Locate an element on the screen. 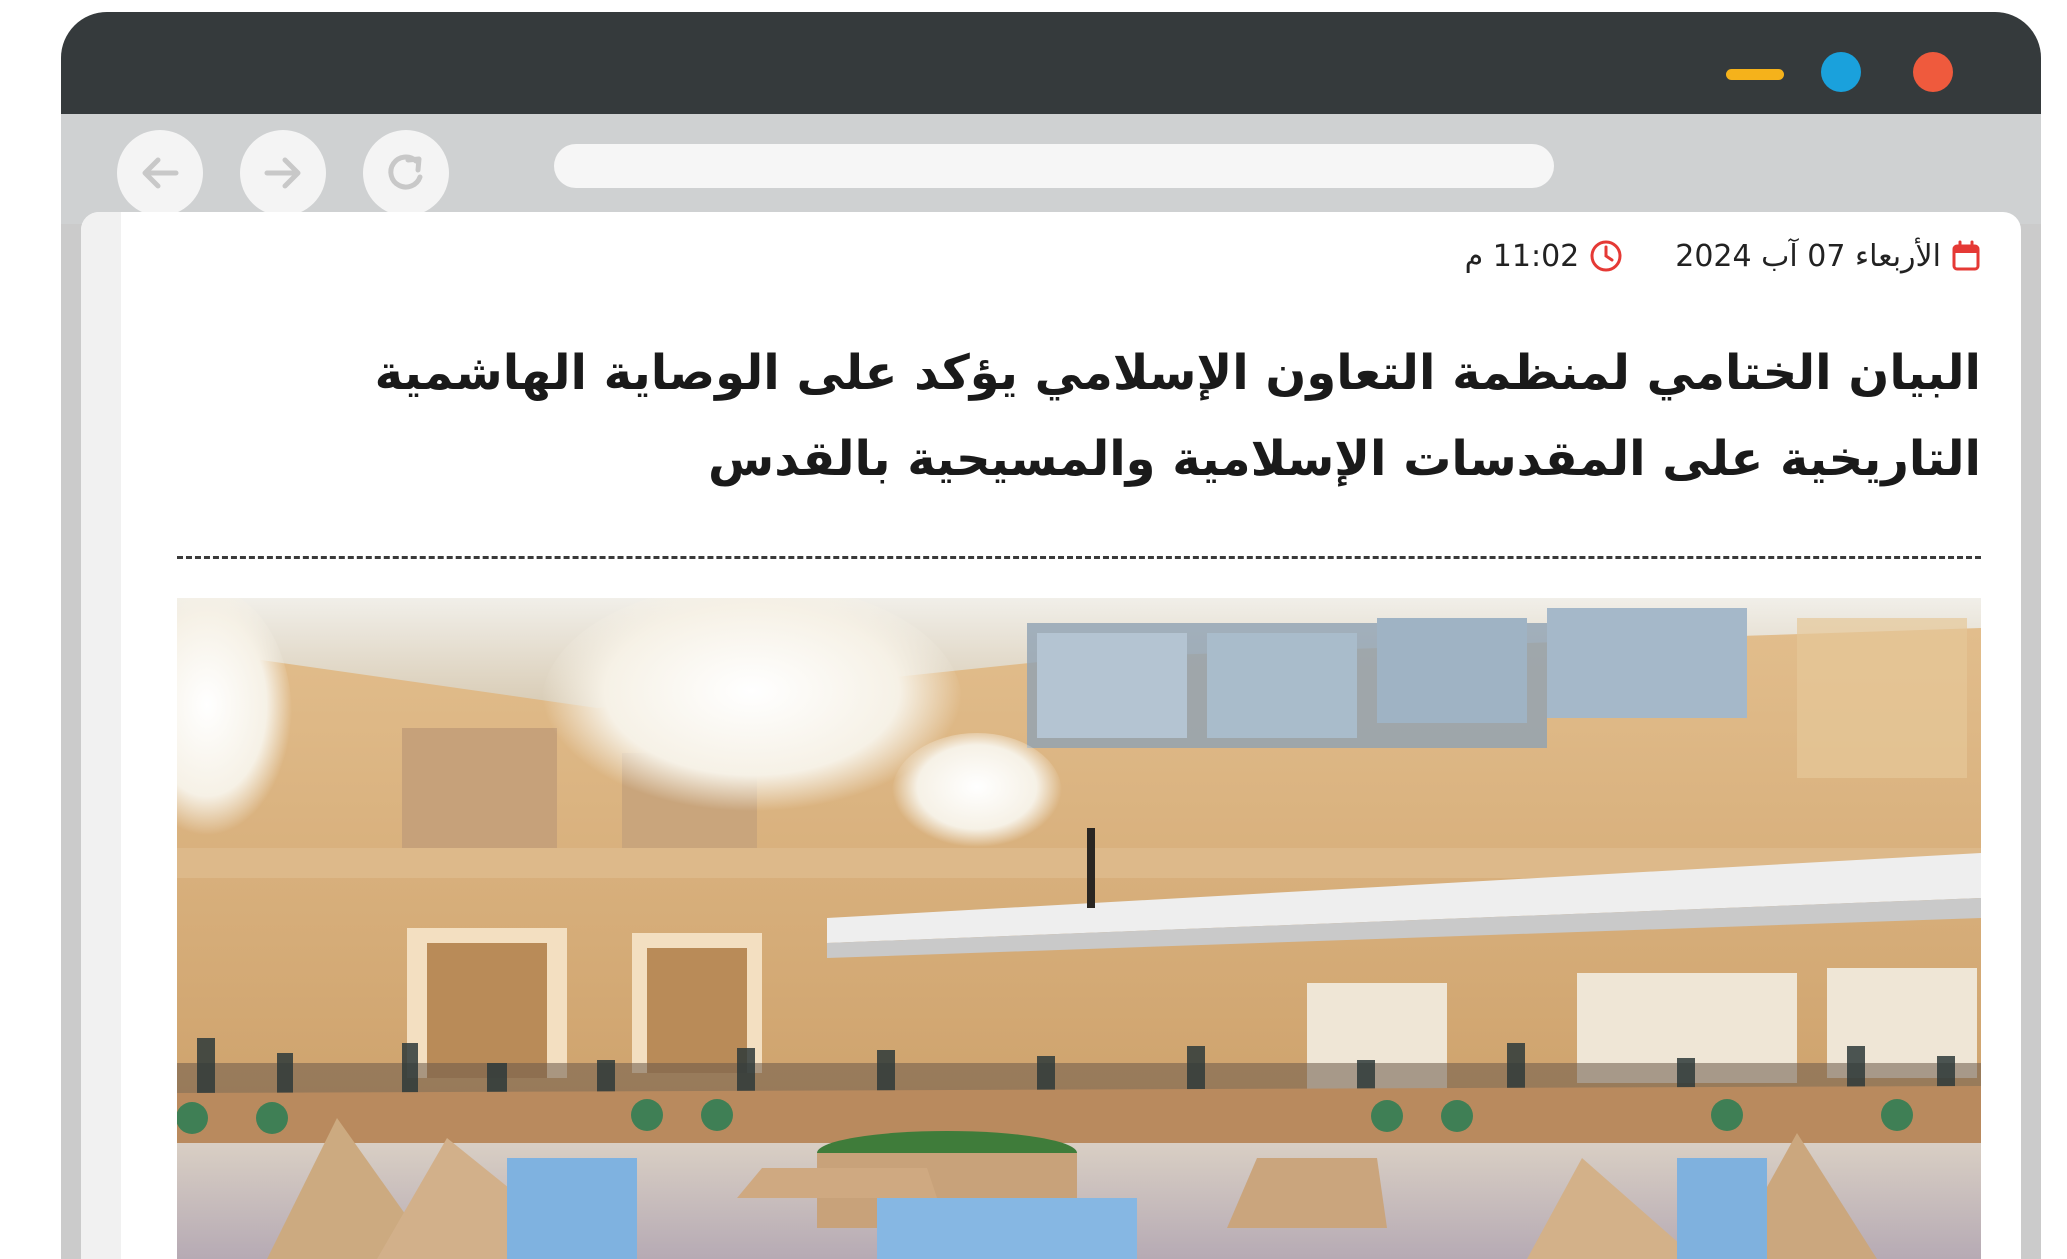 The image size is (2067, 1259). back-button is located at coordinates (160, 173).